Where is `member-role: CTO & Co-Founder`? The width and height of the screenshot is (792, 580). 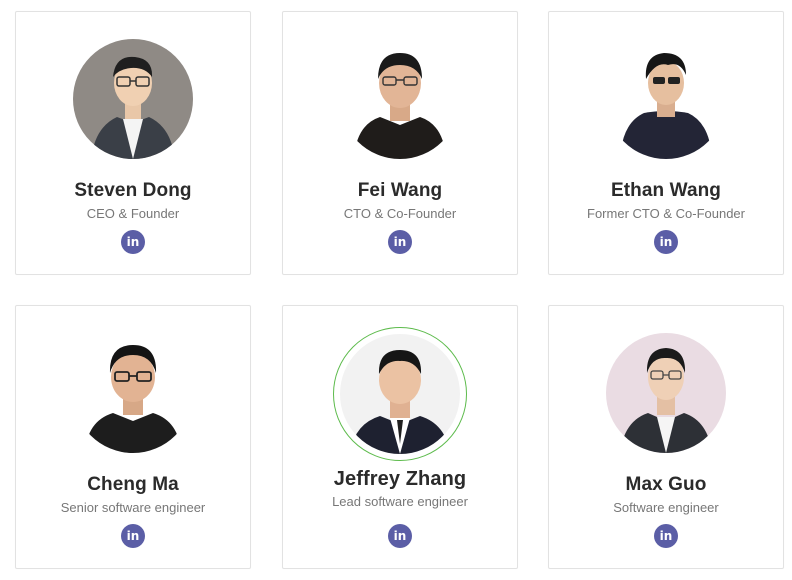
member-role: CTO & Co-Founder is located at coordinates (400, 213).